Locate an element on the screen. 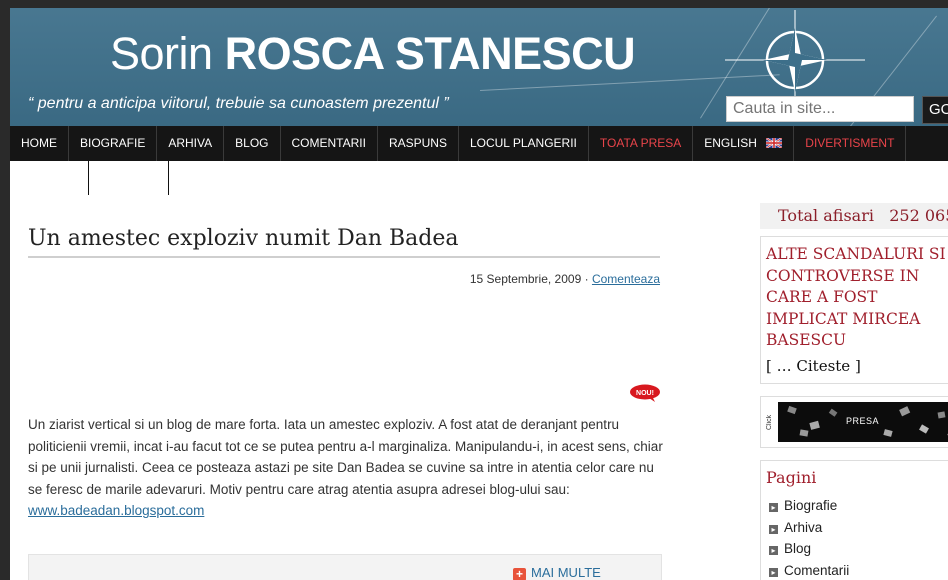 Image resolution: width=948 pixels, height=580 pixels. post-footer-bar: + MAI MULTE is located at coordinates (345, 567).